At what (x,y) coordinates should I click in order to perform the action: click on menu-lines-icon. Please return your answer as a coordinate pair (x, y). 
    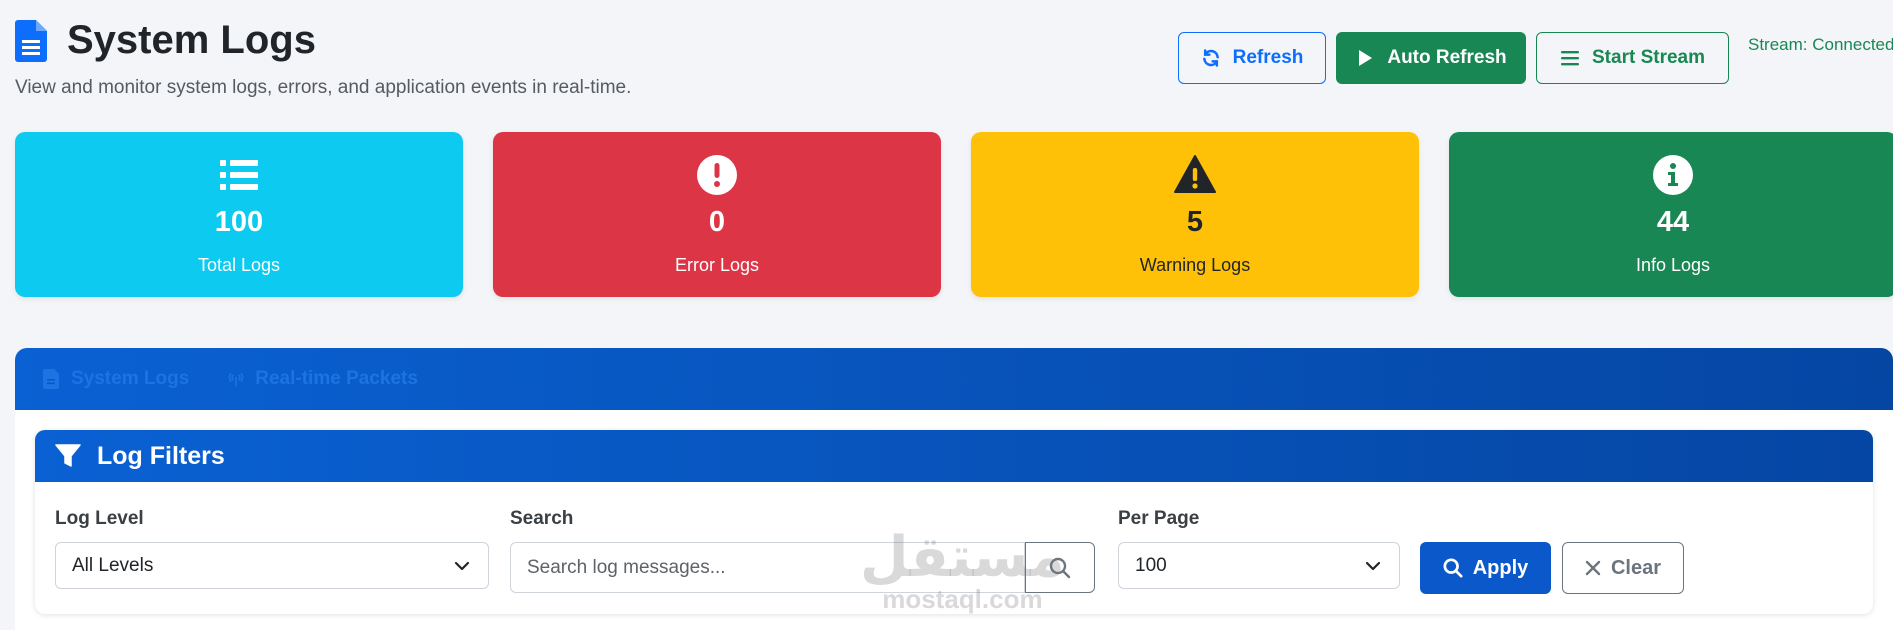
    Looking at the image, I should click on (1570, 58).